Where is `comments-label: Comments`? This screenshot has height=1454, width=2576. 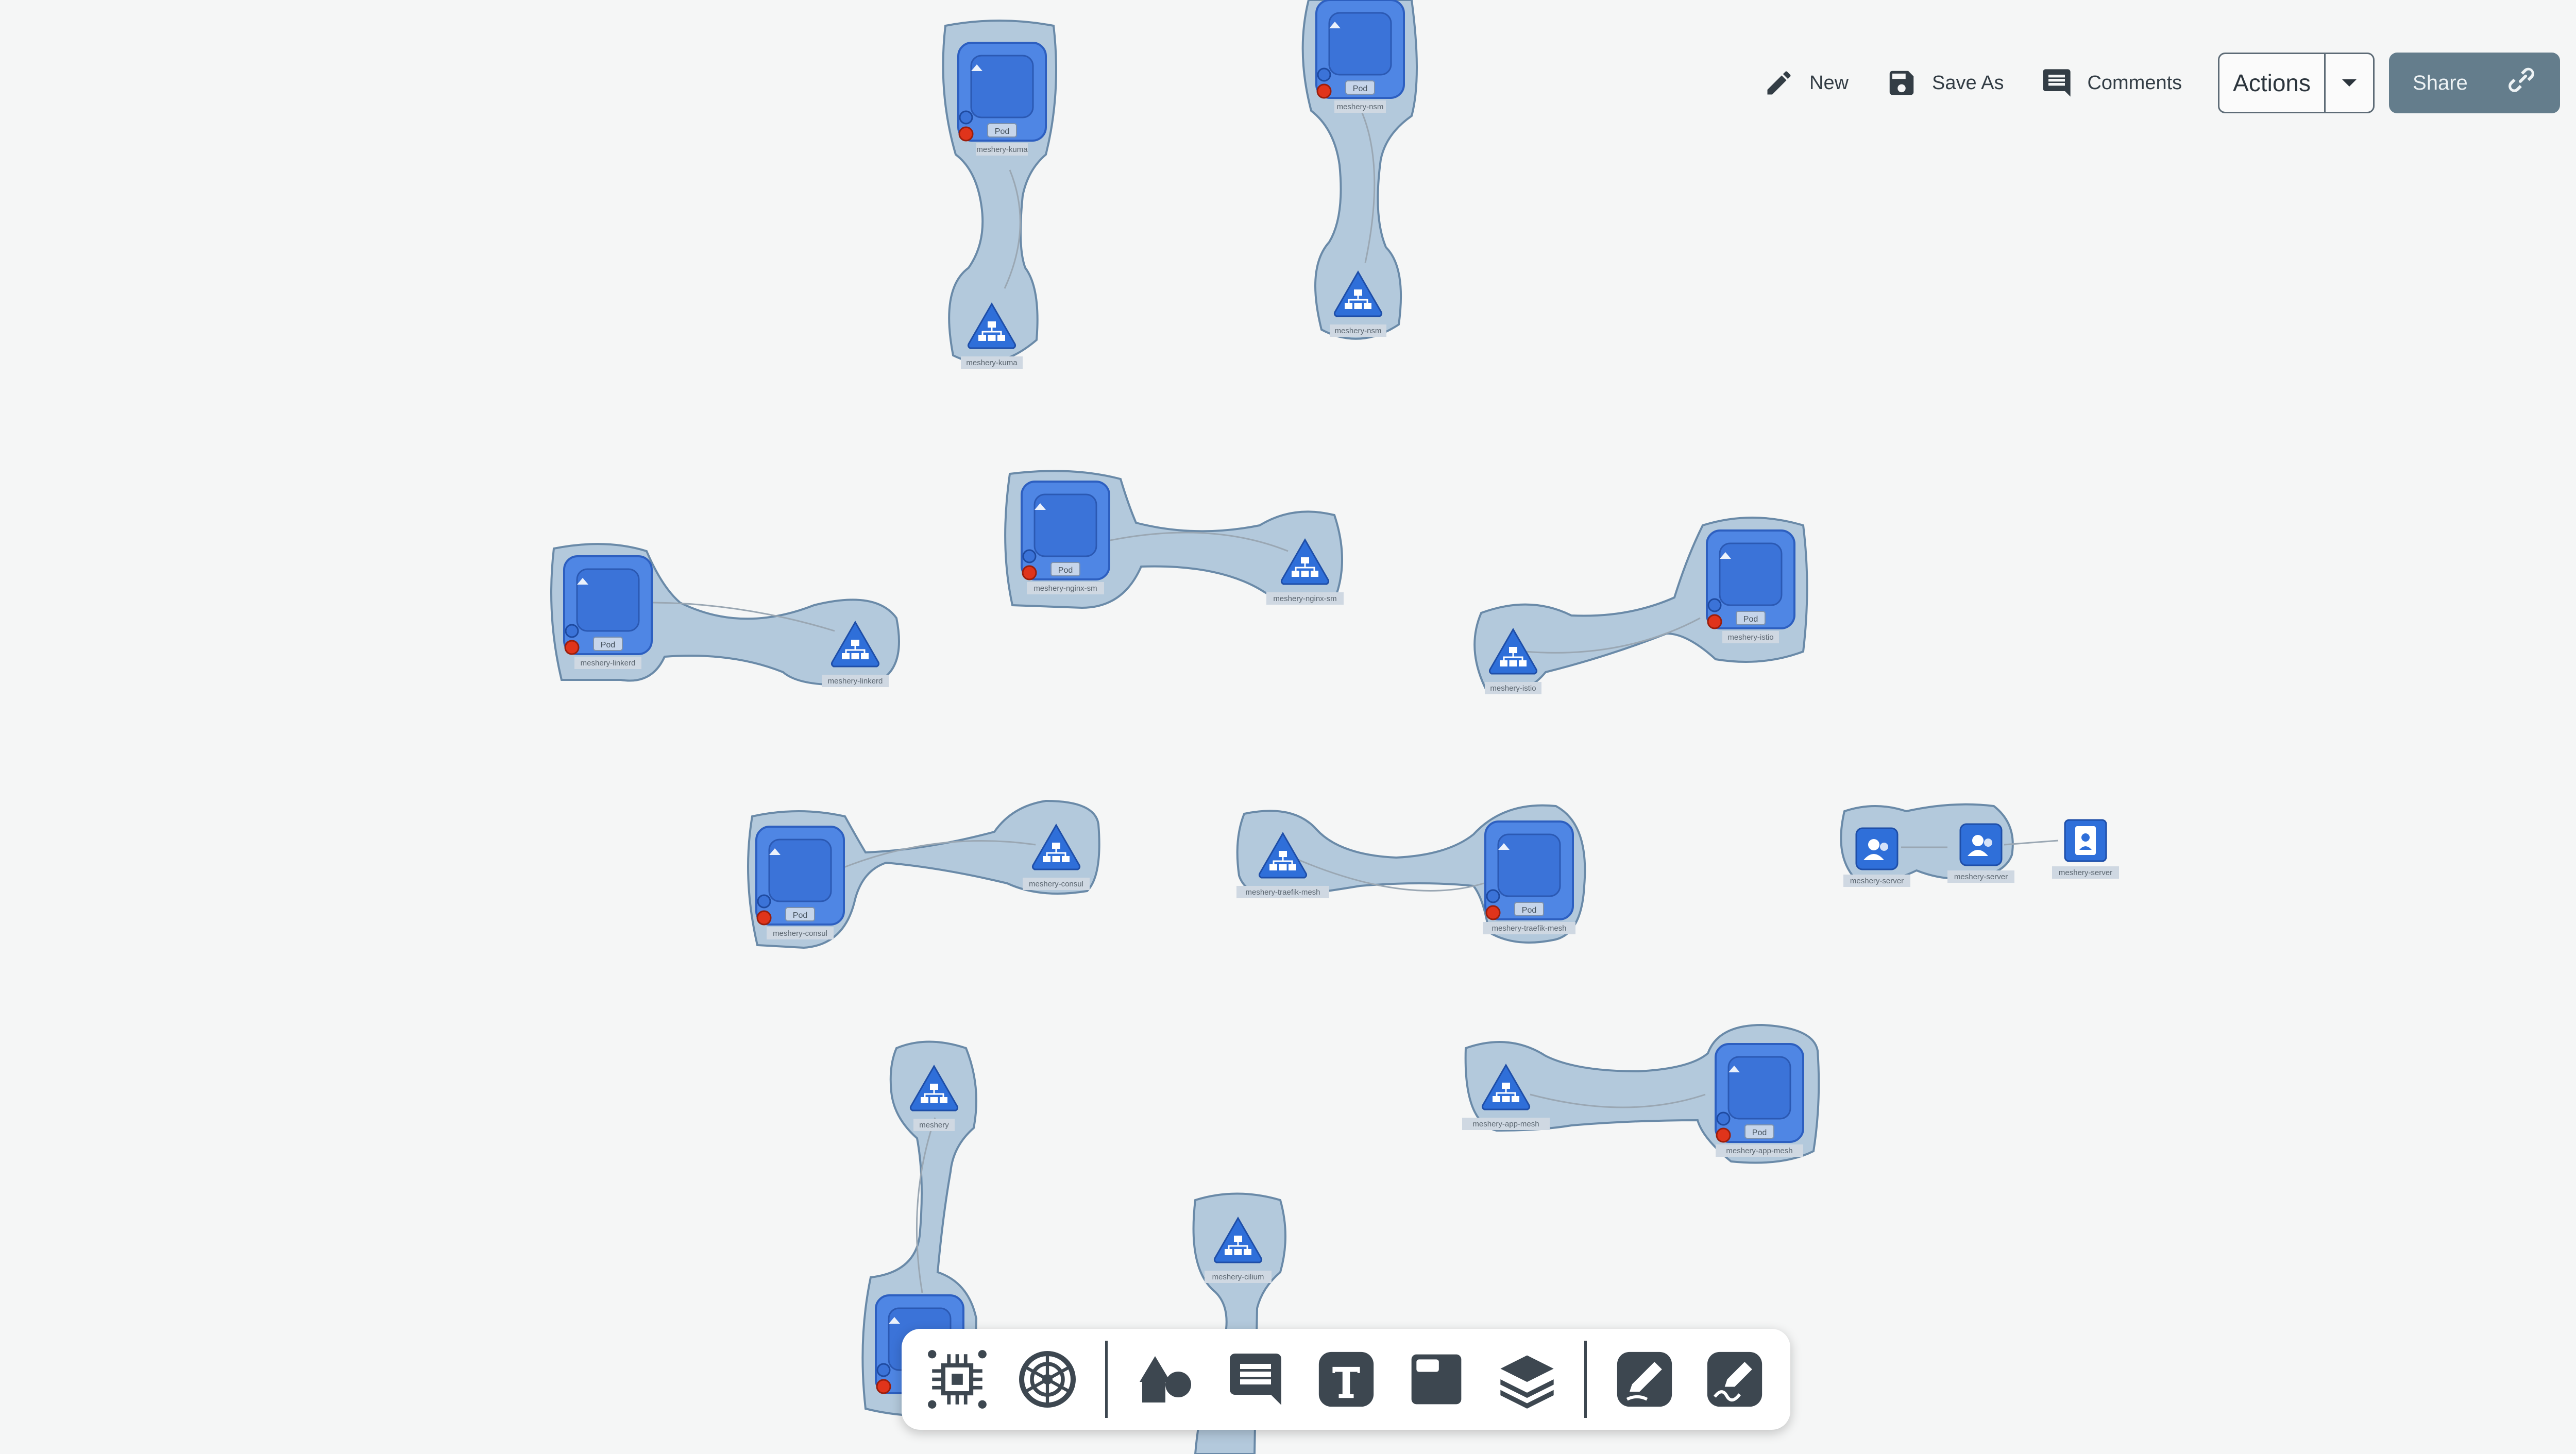 comments-label: Comments is located at coordinates (2134, 83).